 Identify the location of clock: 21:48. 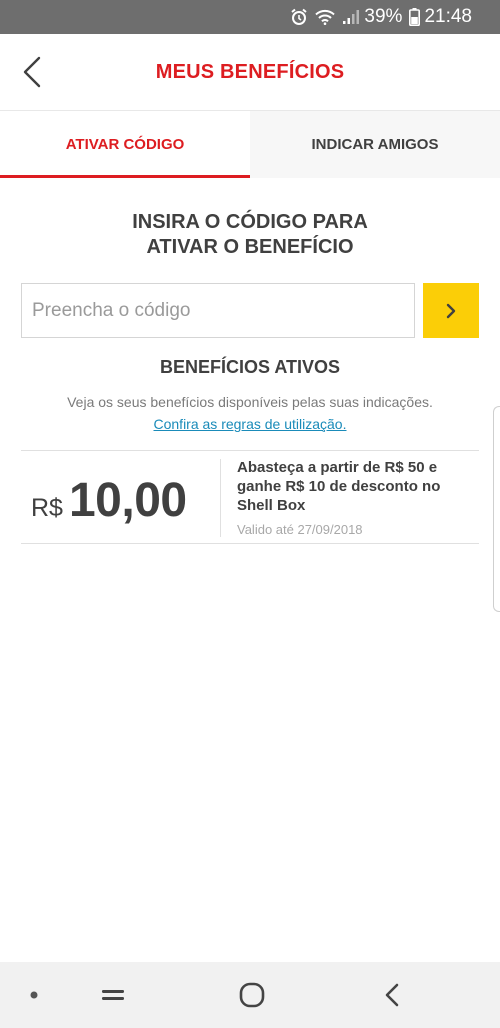
(448, 16).